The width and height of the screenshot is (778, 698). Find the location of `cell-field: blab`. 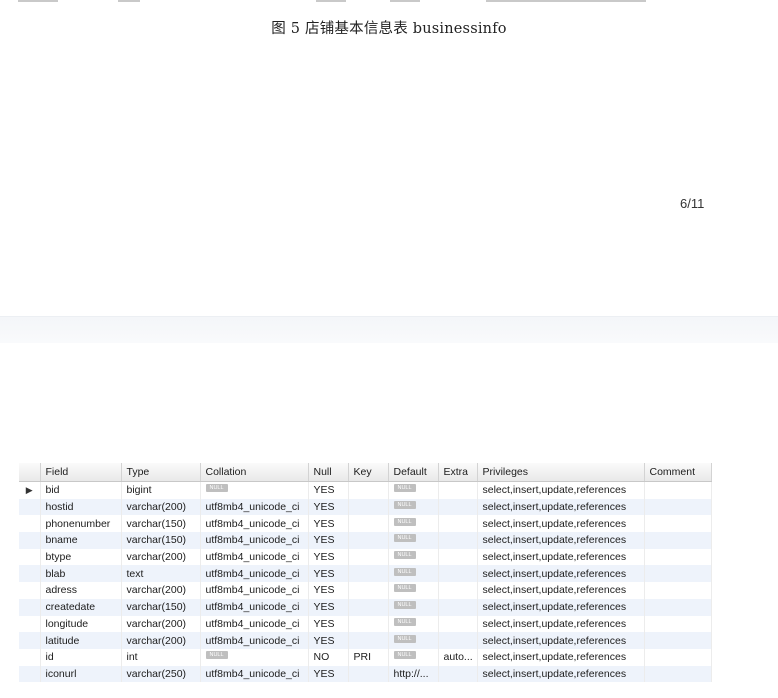

cell-field: blab is located at coordinates (81, 574).